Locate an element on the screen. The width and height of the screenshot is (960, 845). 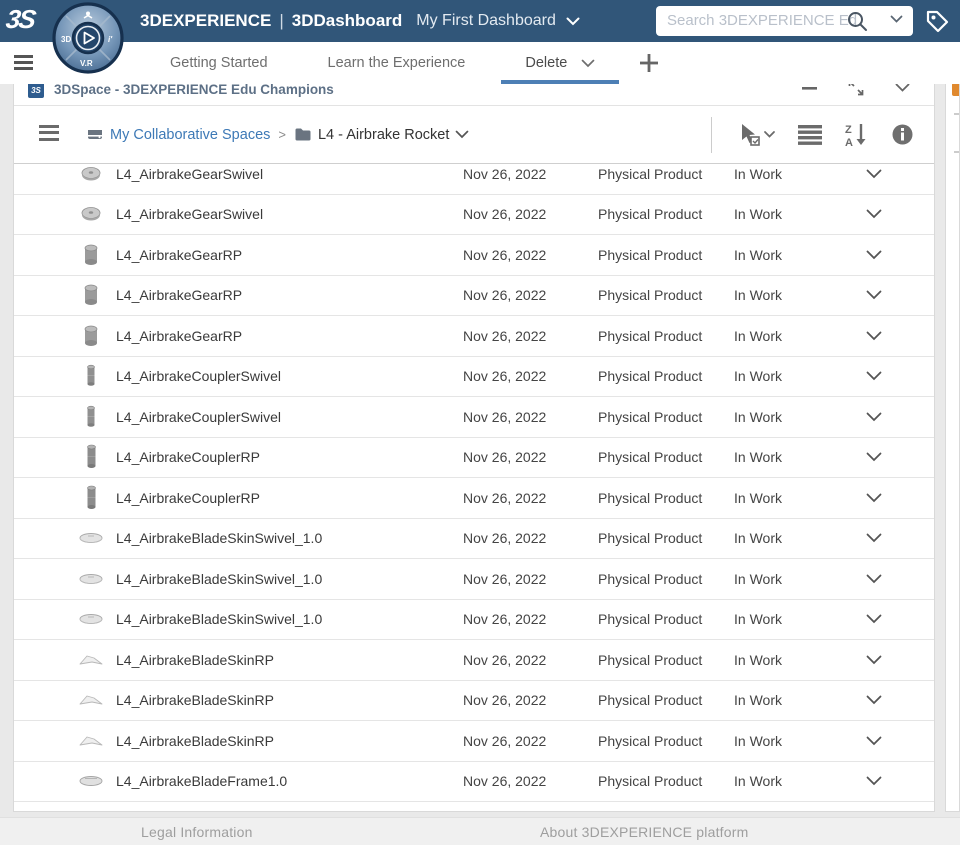
toolbar-actions: Z A is located at coordinates (812, 134).